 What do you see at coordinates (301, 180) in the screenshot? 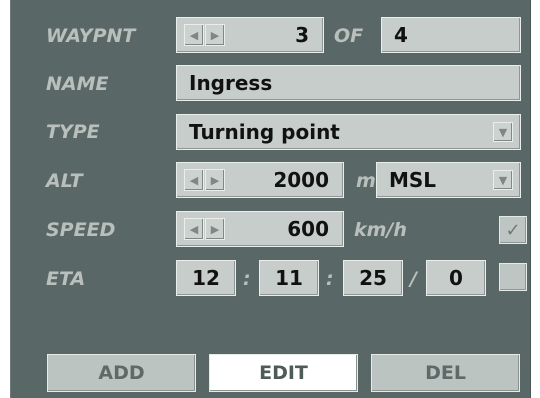
I see `alt-value: 2000` at bounding box center [301, 180].